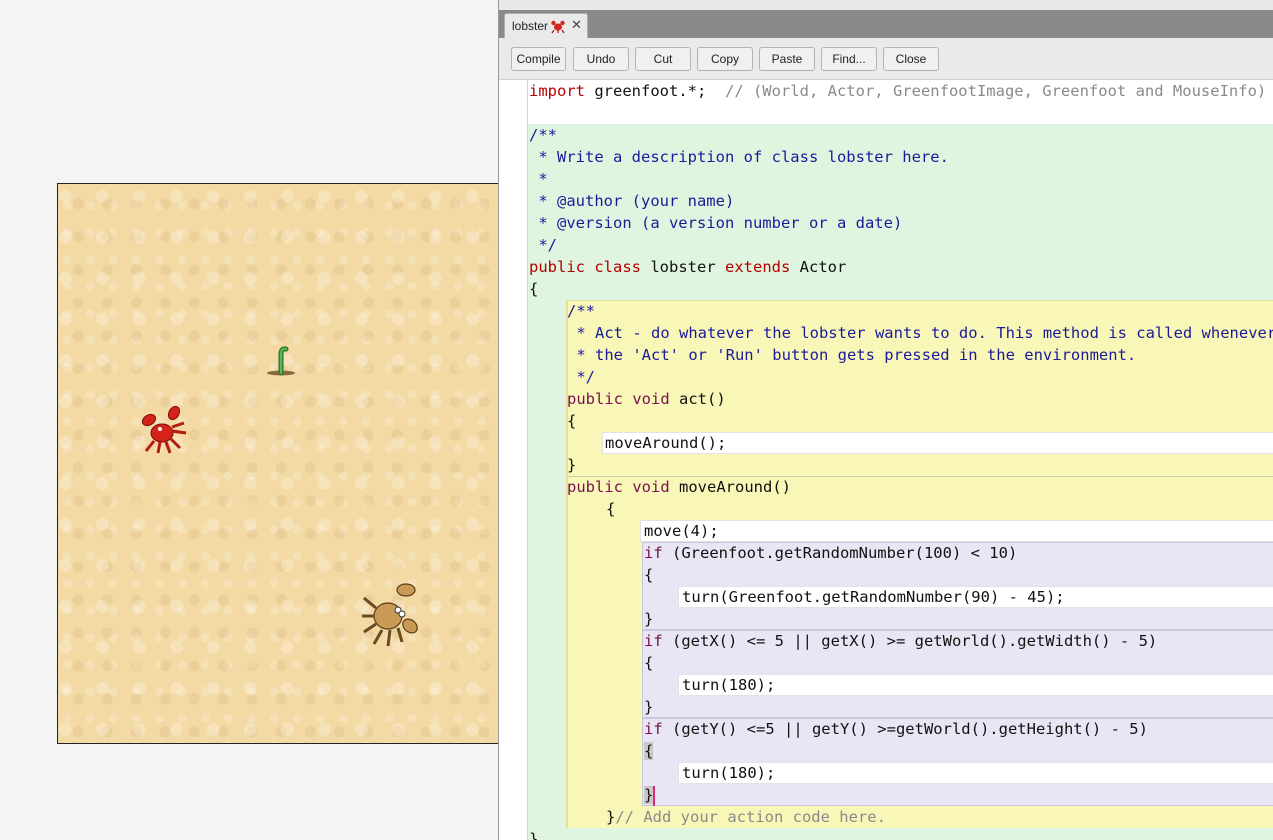 Image resolution: width=1273 pixels, height=840 pixels. Describe the element at coordinates (538, 59) in the screenshot. I see `compile-button: Compile` at that location.